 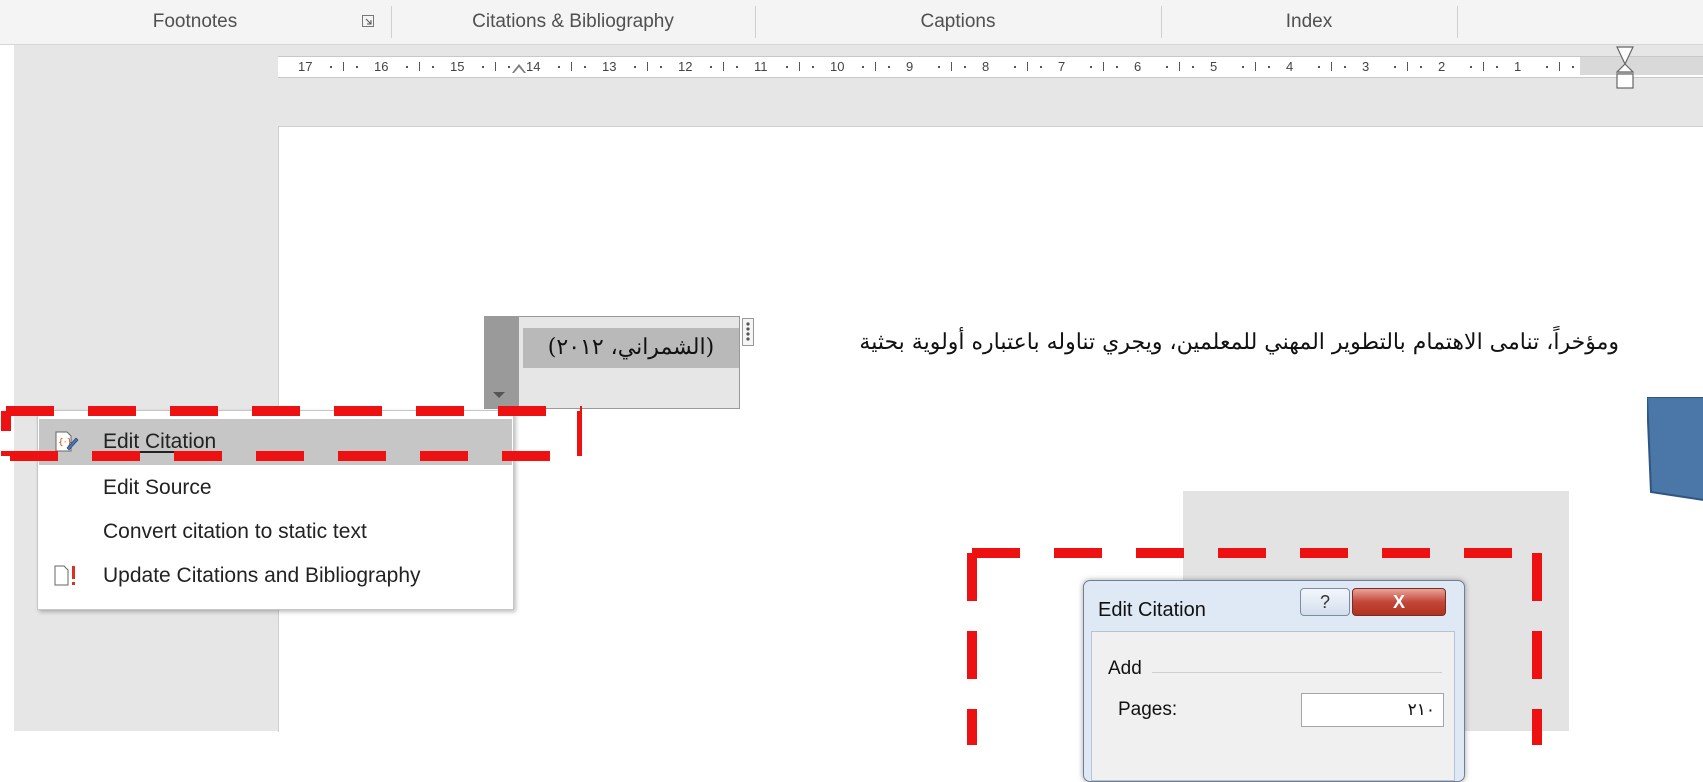 What do you see at coordinates (1290, 66) in the screenshot?
I see `ruler-number: 4` at bounding box center [1290, 66].